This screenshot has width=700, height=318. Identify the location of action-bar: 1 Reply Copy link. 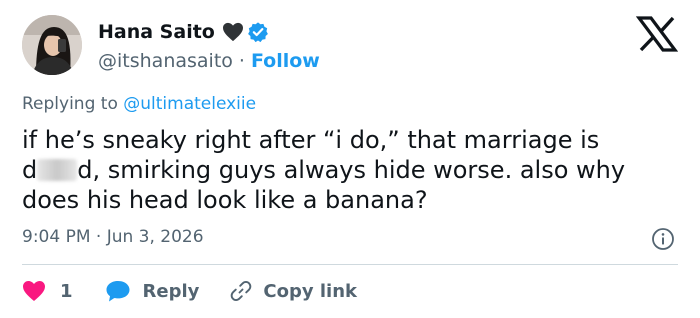
(189, 291).